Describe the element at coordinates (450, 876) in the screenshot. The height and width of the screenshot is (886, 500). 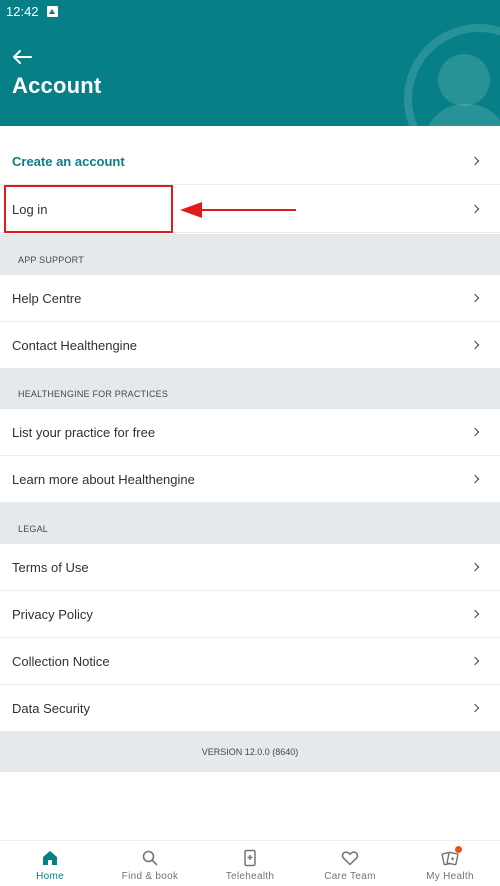
I see `nav-my-health-label: My Health` at that location.